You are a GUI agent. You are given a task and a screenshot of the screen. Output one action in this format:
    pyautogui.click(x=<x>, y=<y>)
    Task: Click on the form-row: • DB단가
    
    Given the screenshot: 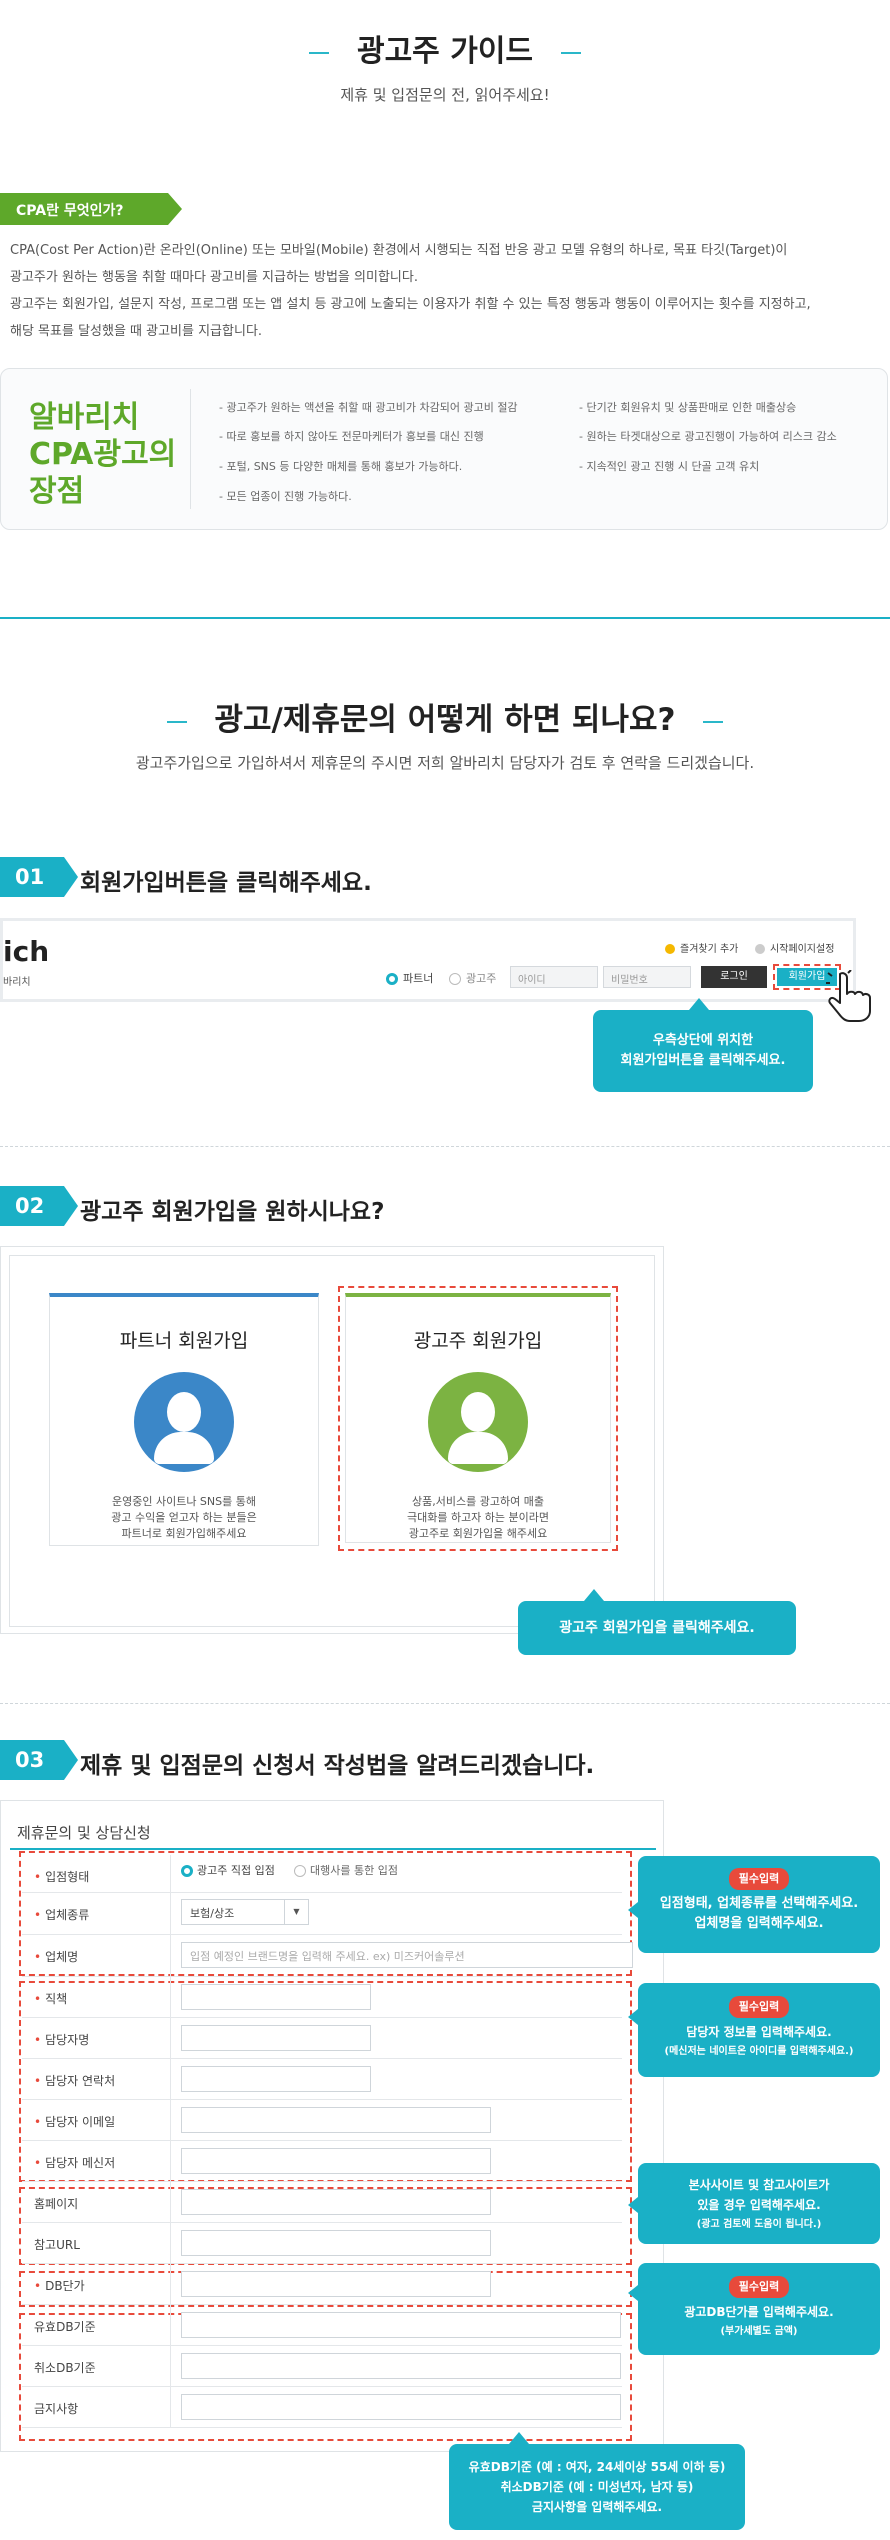 What is the action you would take?
    pyautogui.click(x=322, y=2284)
    